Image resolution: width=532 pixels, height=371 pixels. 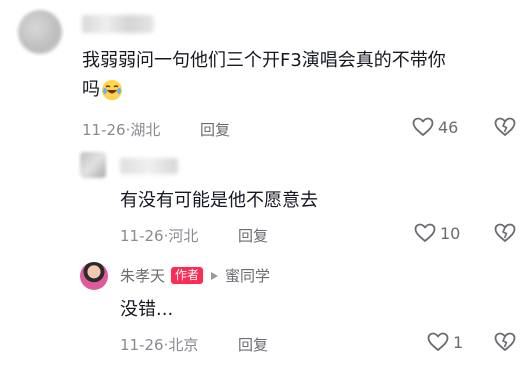 I want to click on comment-meta: 11-26·湖北, so click(x=121, y=130).